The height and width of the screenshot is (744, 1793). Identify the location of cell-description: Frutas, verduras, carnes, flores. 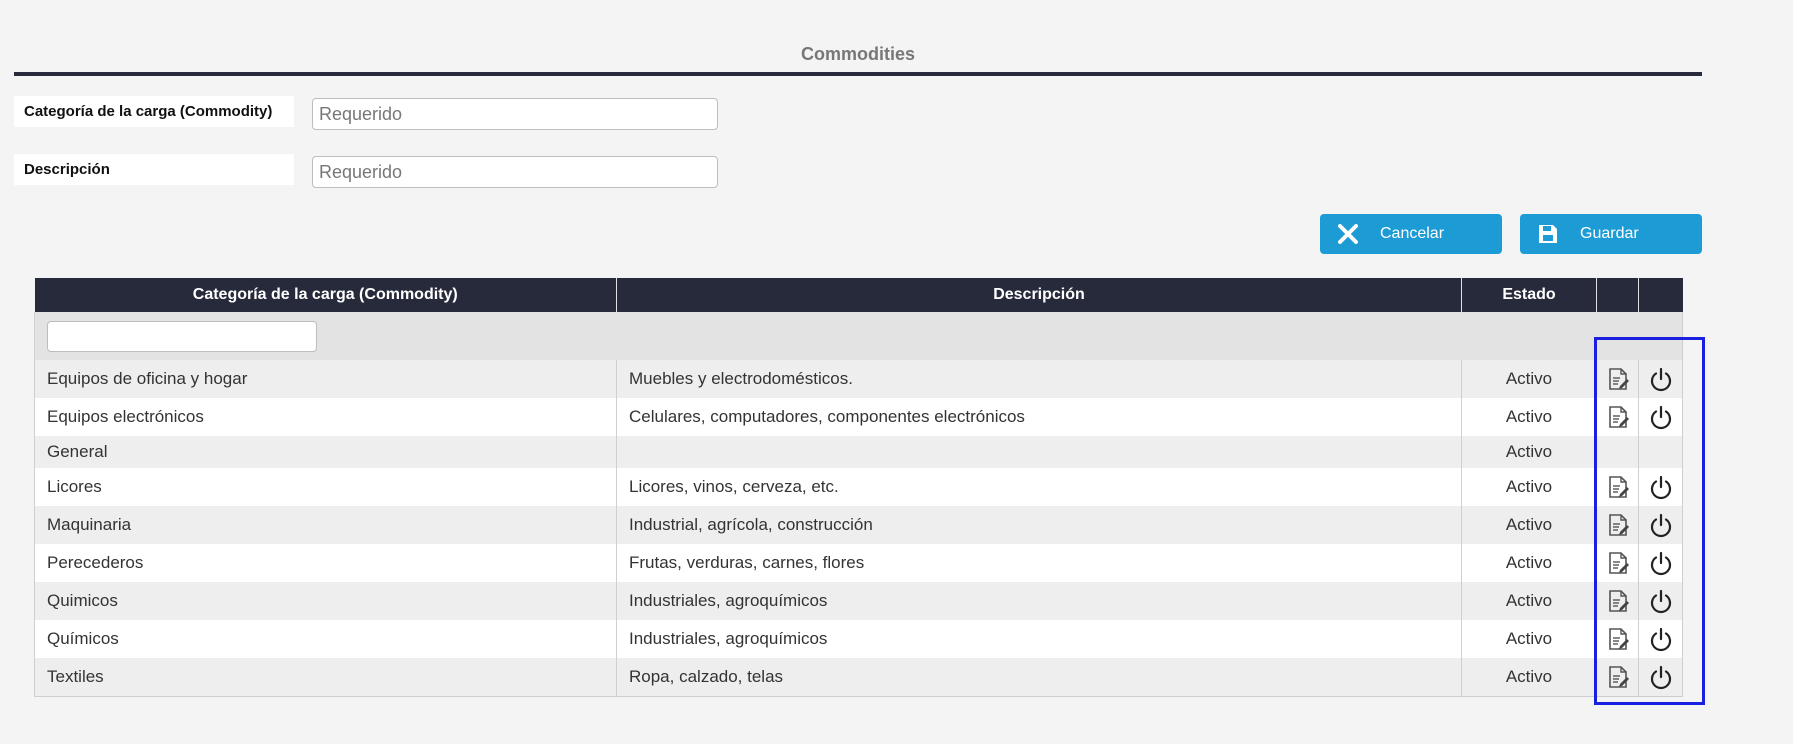
(1039, 563).